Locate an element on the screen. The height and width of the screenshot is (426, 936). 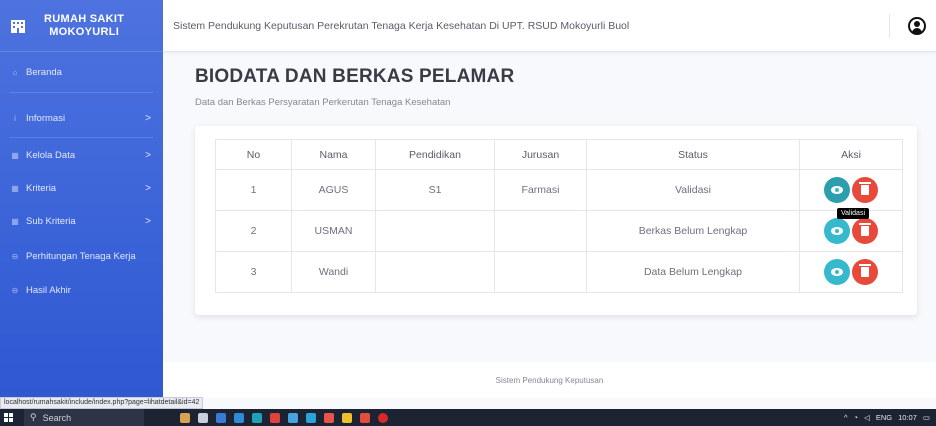
cell-status: Validasi is located at coordinates (693, 190).